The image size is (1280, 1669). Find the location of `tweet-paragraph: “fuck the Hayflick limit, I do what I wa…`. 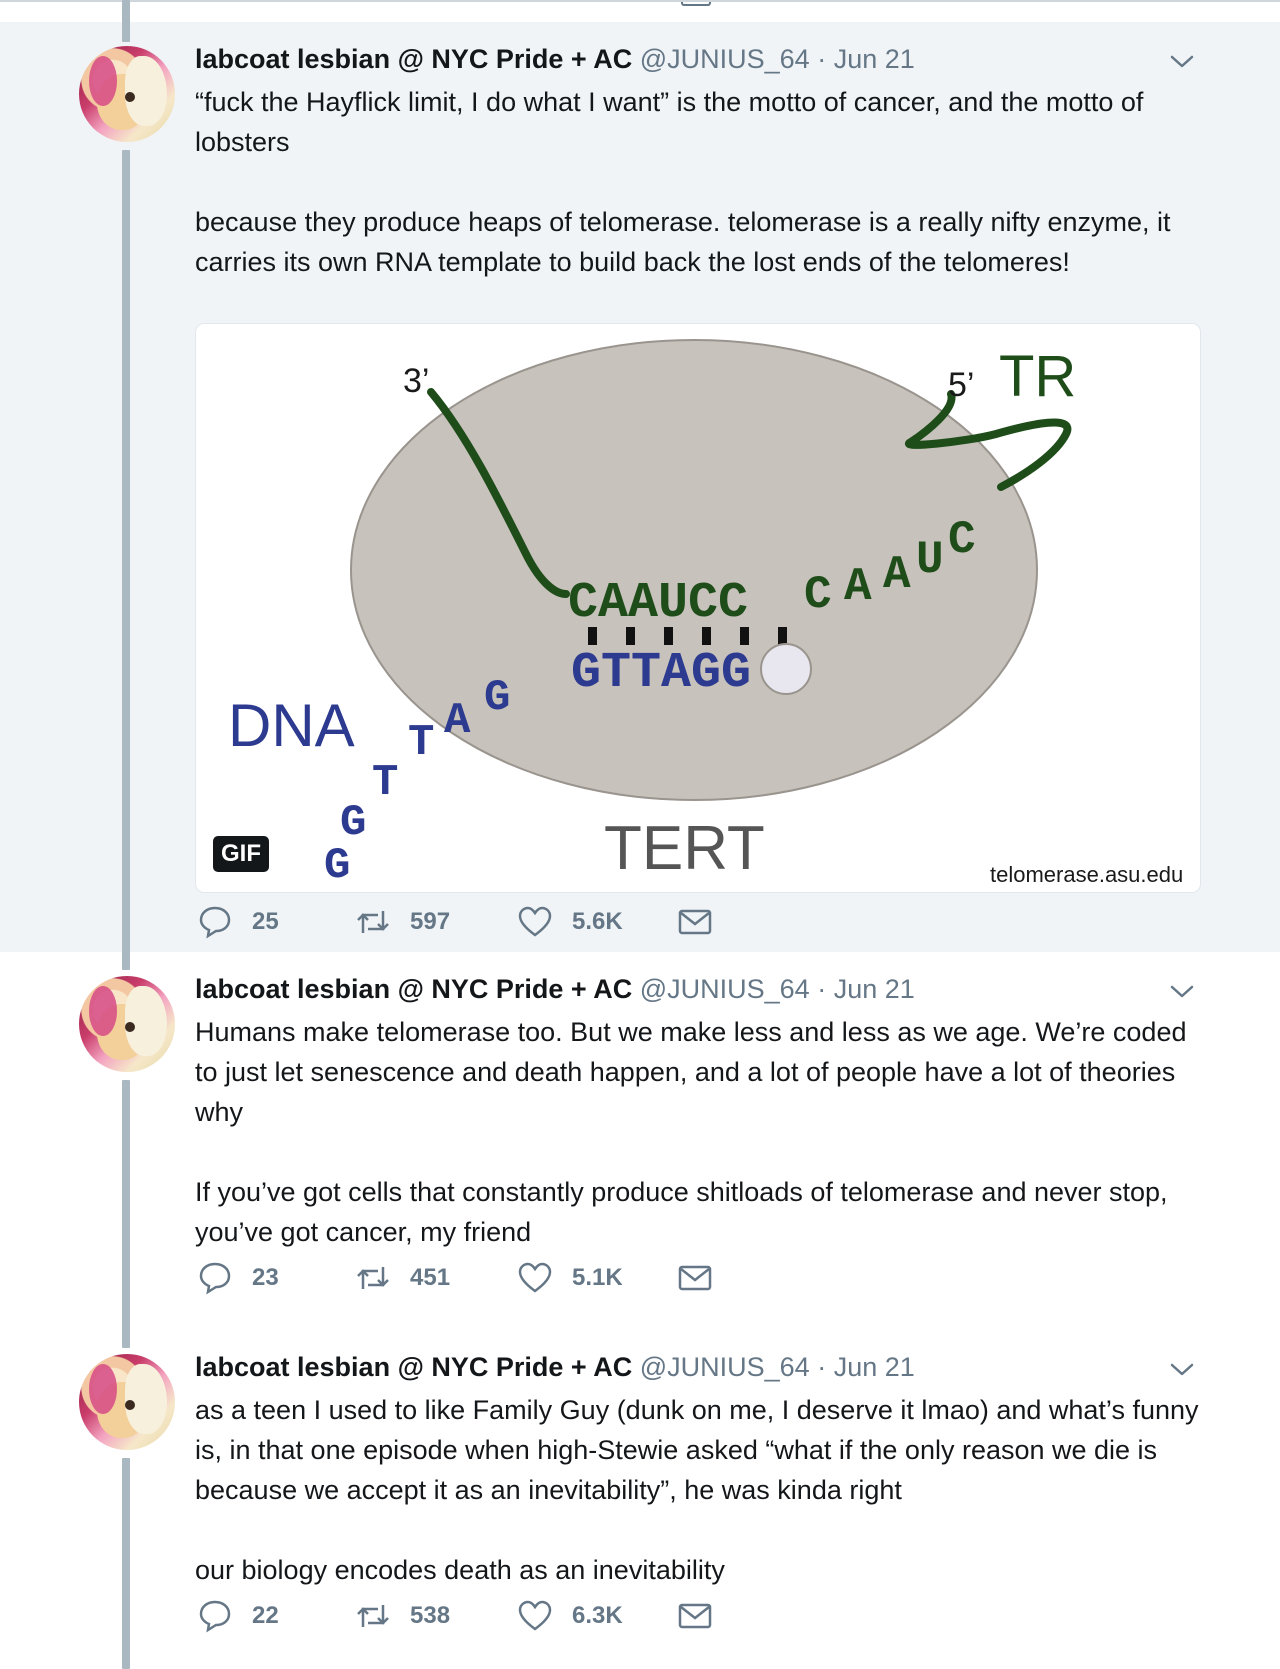

tweet-paragraph: “fuck the Hayflick limit, I do what I wa… is located at coordinates (669, 122).